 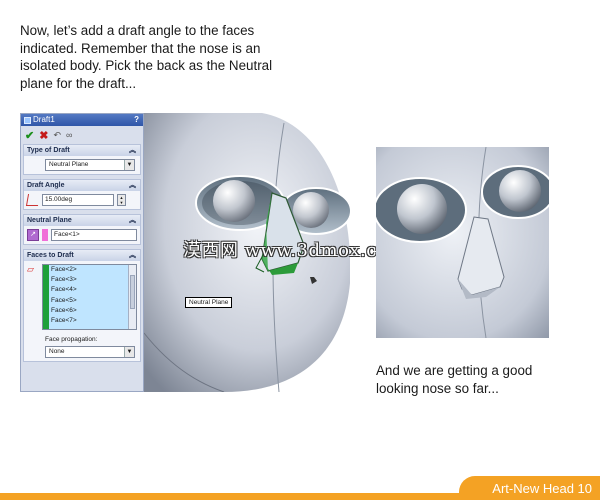 What do you see at coordinates (82, 120) in the screenshot?
I see `pm-title-bar: Draft1 ?` at bounding box center [82, 120].